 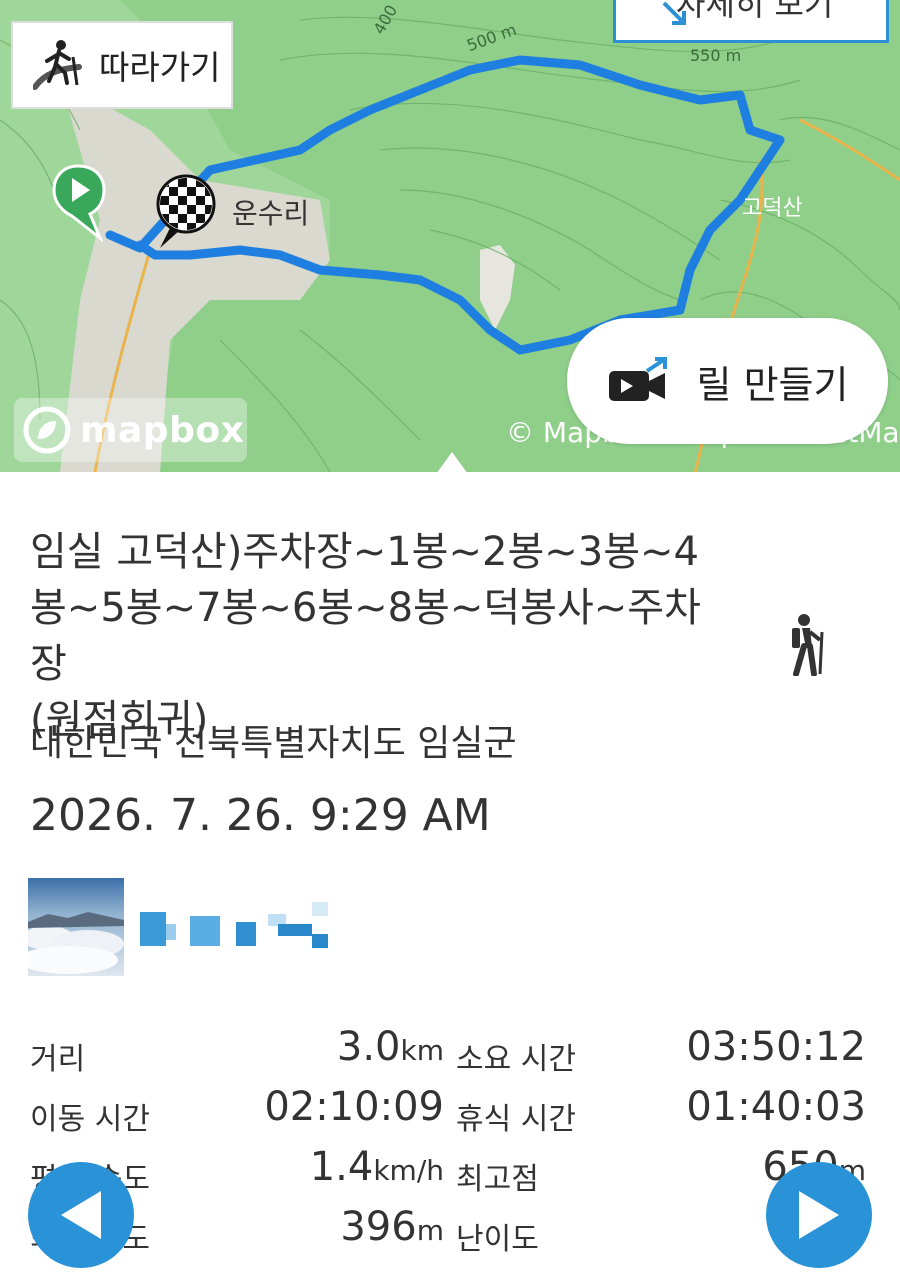 I want to click on stat-number: 03:50:12, so click(x=776, y=1047).